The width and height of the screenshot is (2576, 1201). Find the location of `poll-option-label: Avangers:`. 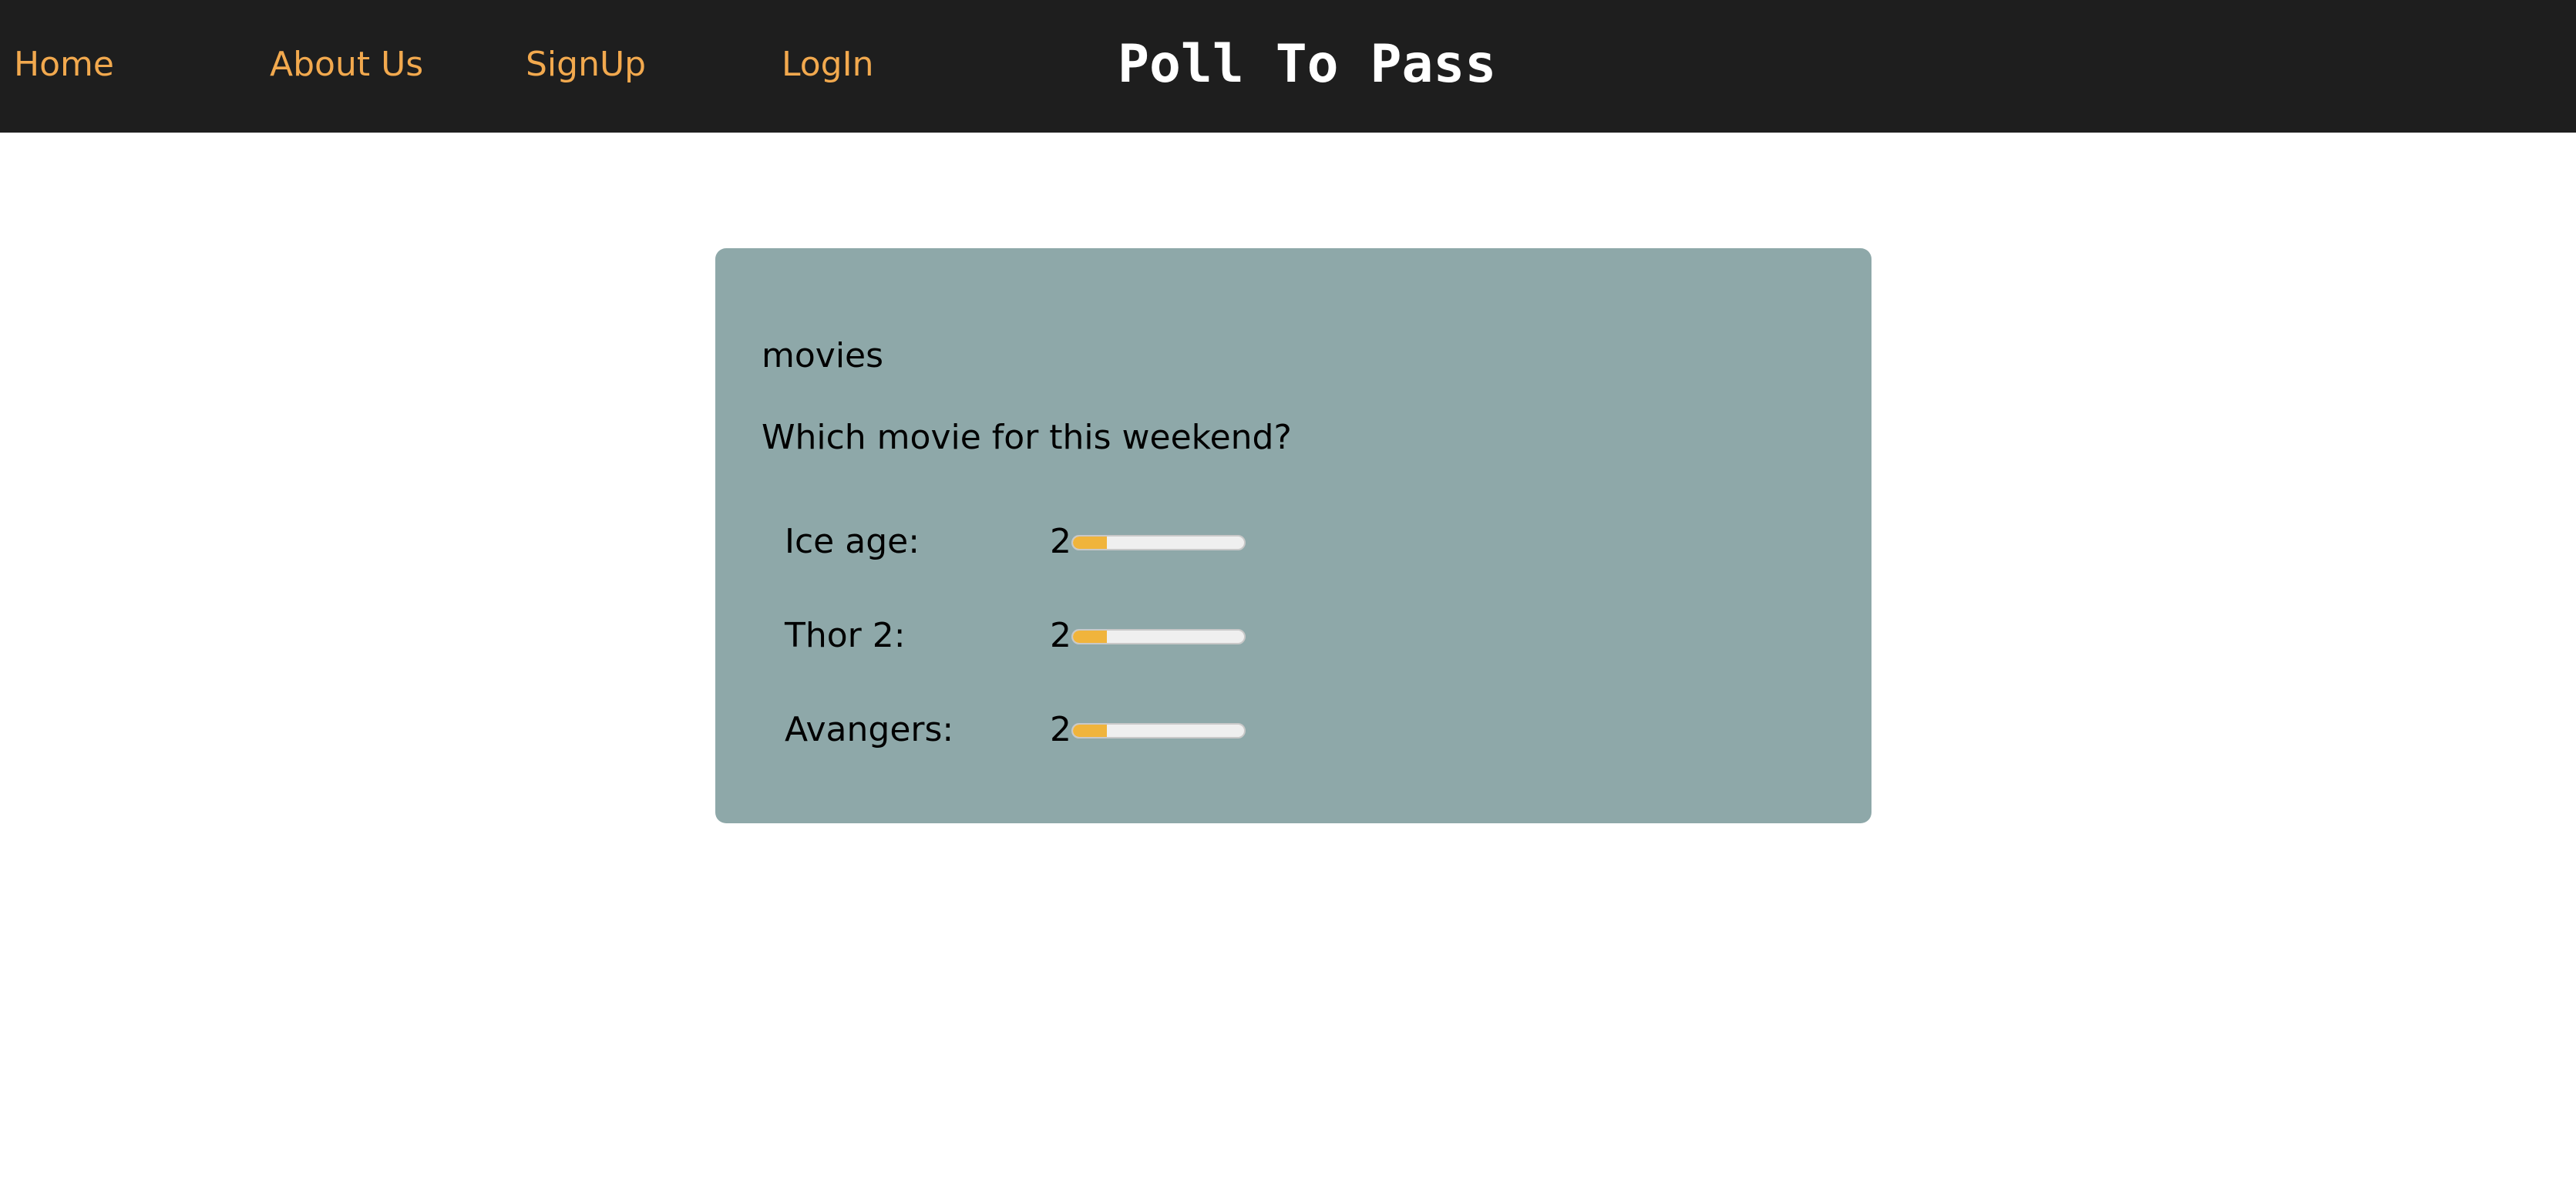

poll-option-label: Avangers: is located at coordinates (869, 729).